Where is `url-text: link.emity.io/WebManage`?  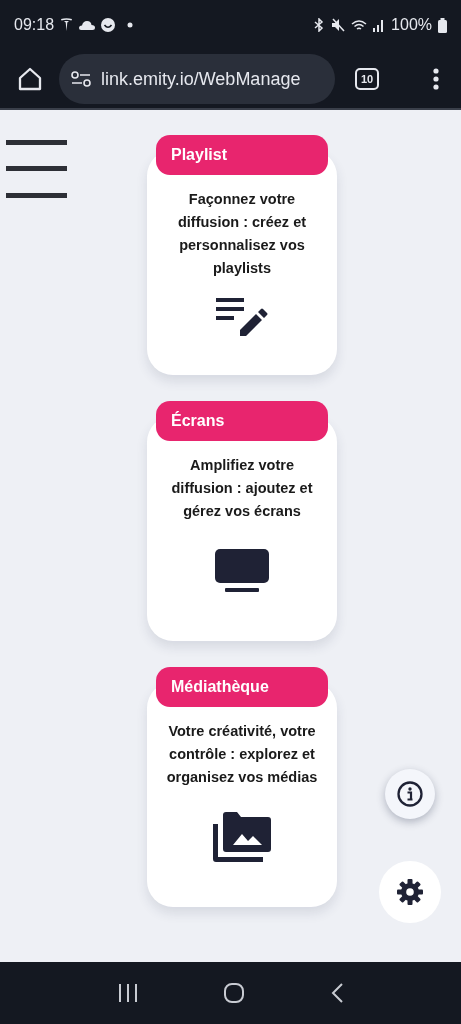
url-text: link.emity.io/WebManage is located at coordinates (201, 79).